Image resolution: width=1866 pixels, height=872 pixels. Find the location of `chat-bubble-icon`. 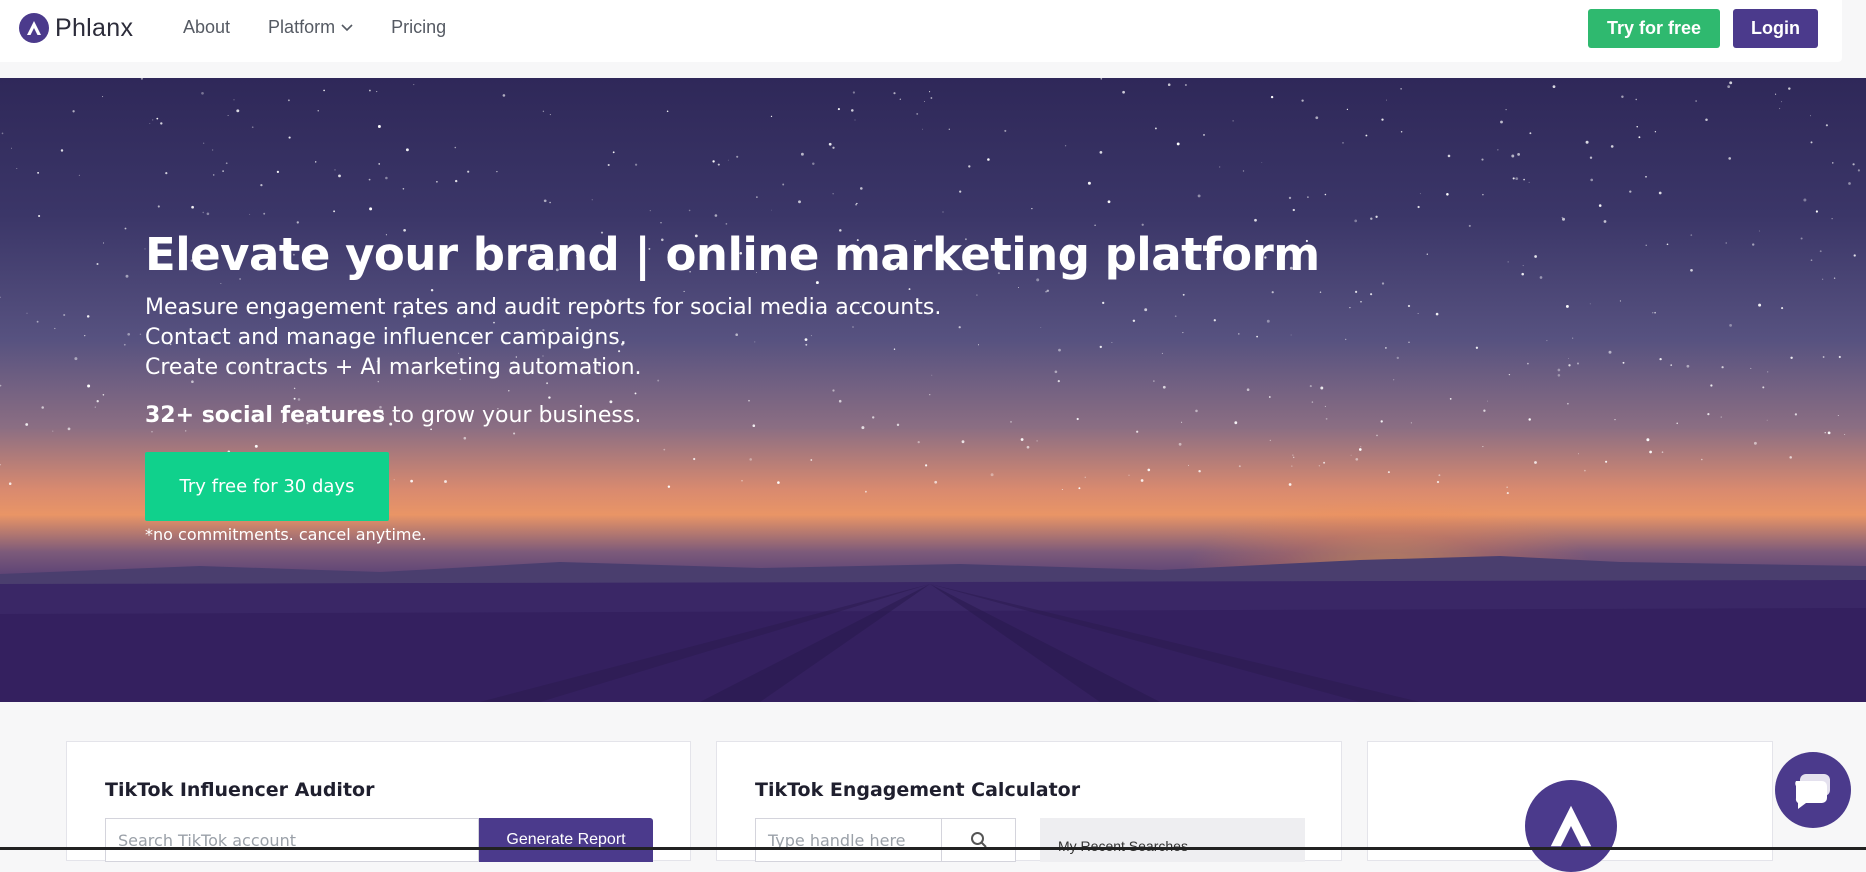

chat-bubble-icon is located at coordinates (1812, 791).